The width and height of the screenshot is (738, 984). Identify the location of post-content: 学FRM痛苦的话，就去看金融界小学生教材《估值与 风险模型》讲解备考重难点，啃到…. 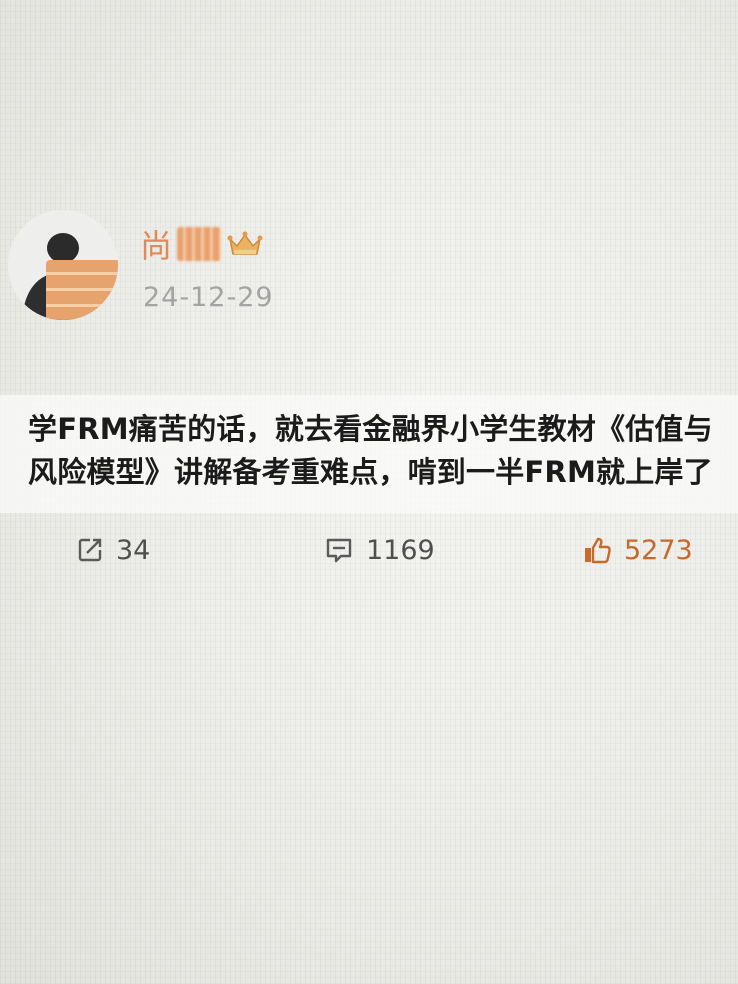
(373, 451).